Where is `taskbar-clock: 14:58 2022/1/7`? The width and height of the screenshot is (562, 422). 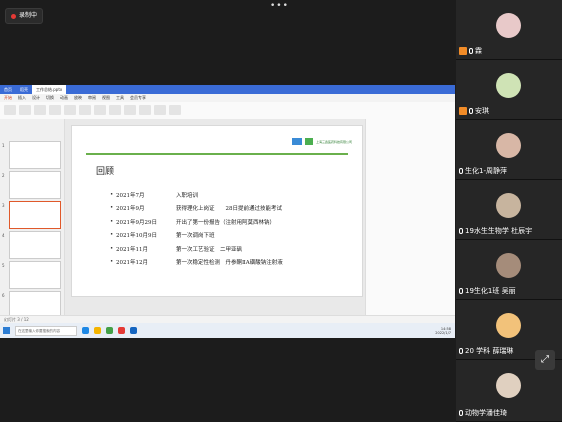 taskbar-clock: 14:58 2022/1/7 is located at coordinates (445, 331).